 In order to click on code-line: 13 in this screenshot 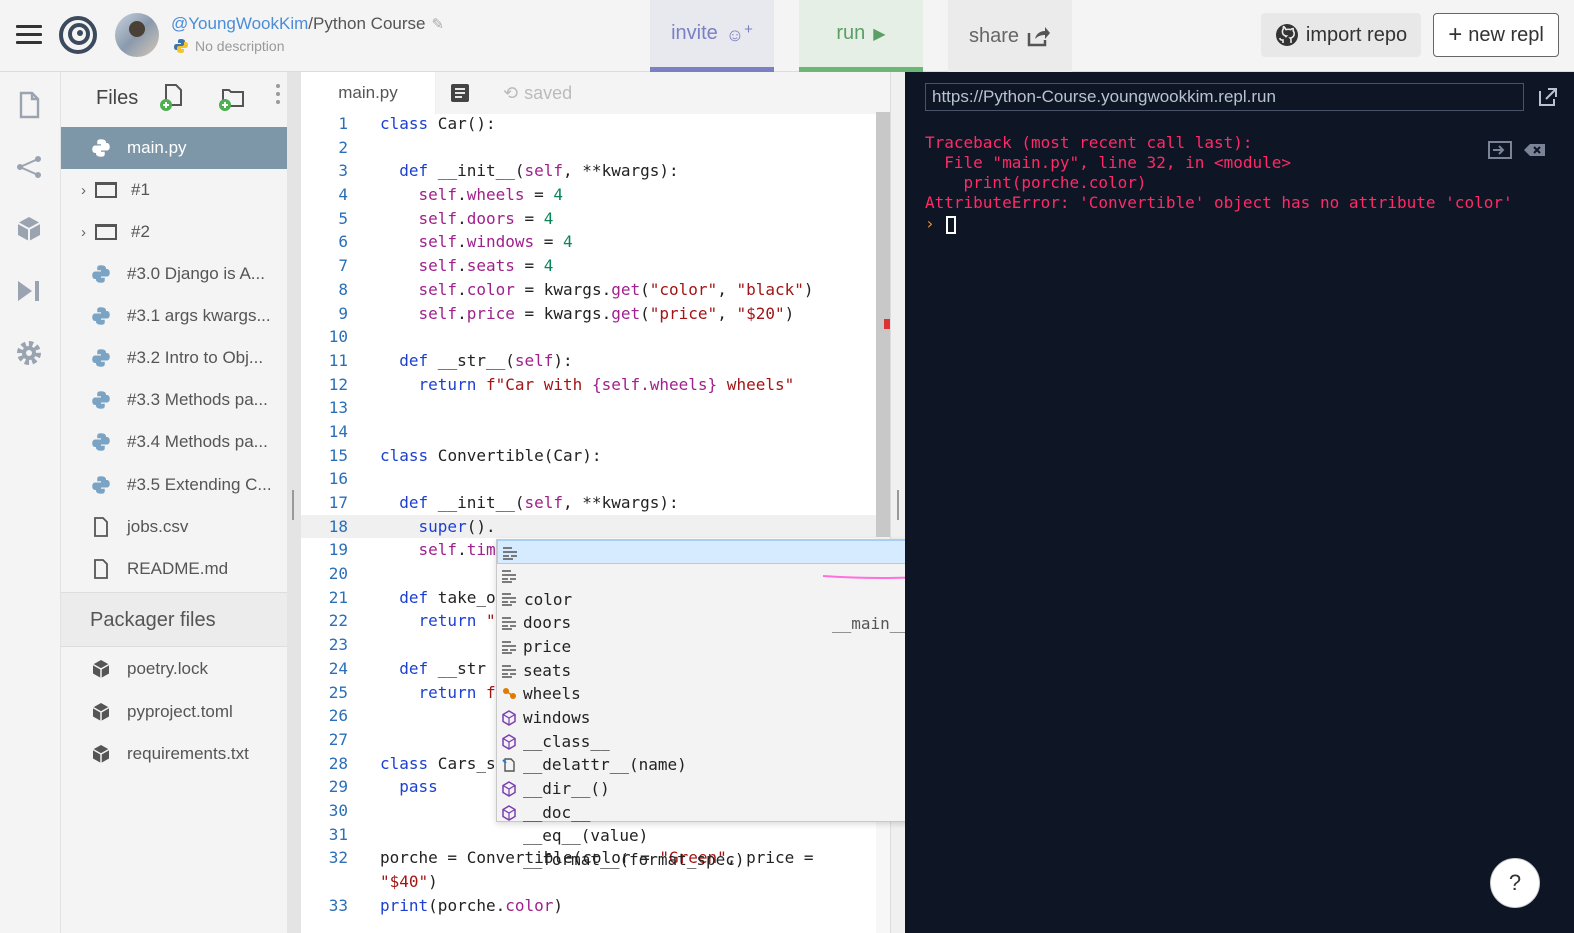, I will do `click(338, 408)`.